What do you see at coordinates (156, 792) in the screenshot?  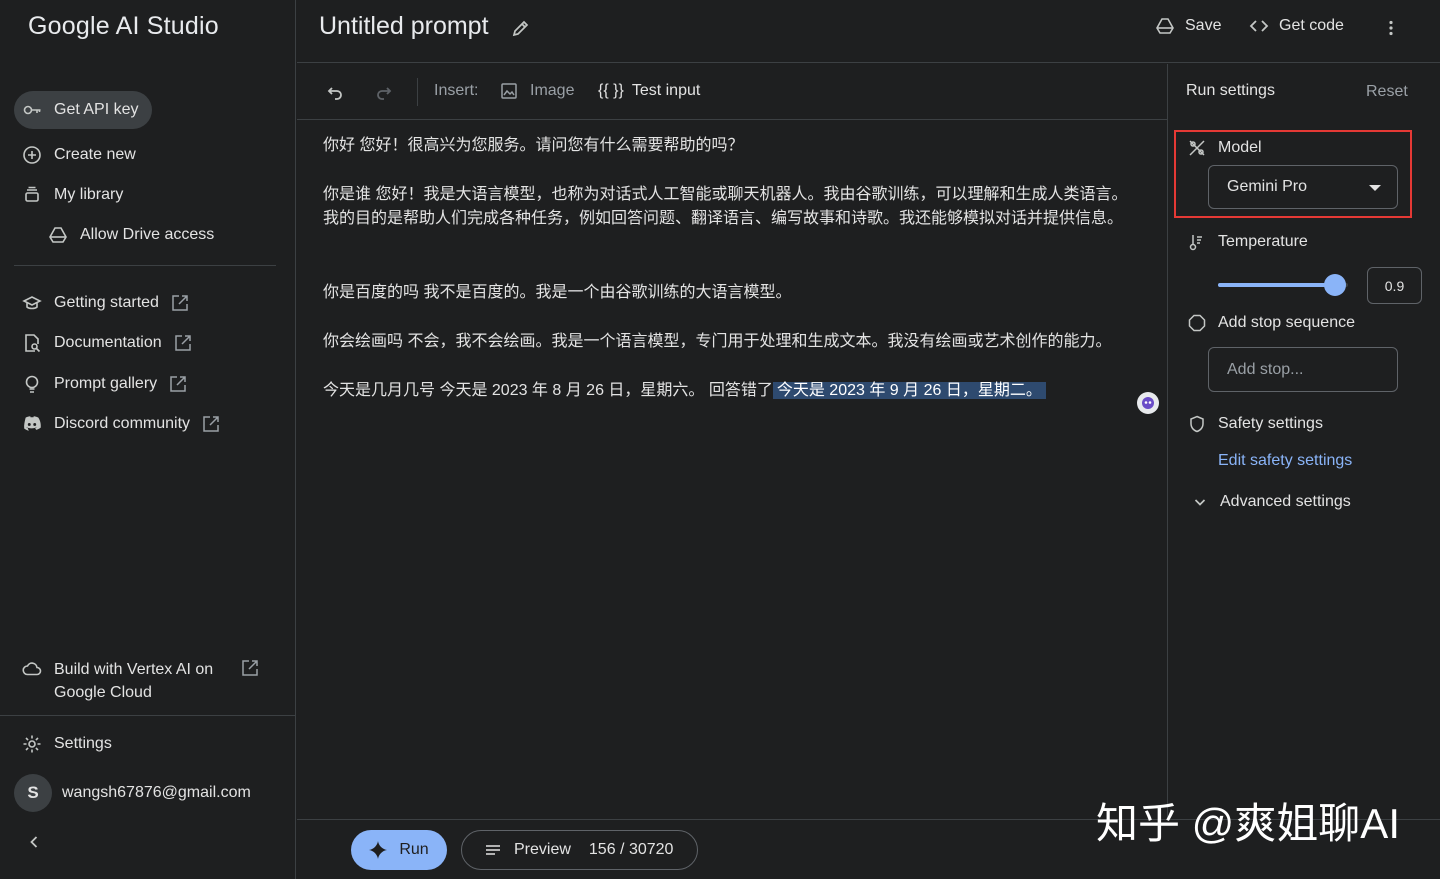 I see `account-email: wangsh67876@gmail.com` at bounding box center [156, 792].